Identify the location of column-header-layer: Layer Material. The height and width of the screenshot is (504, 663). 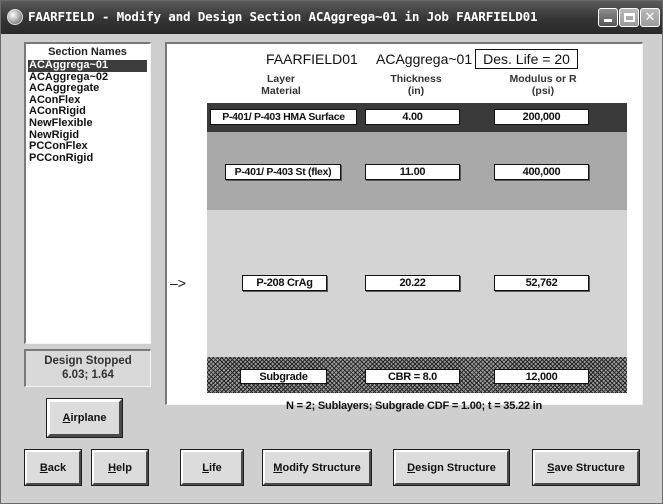
(281, 85).